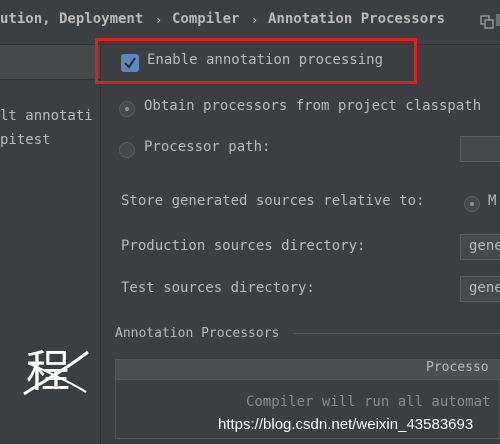  Describe the element at coordinates (487, 23) in the screenshot. I see `project-settings-icon` at that location.